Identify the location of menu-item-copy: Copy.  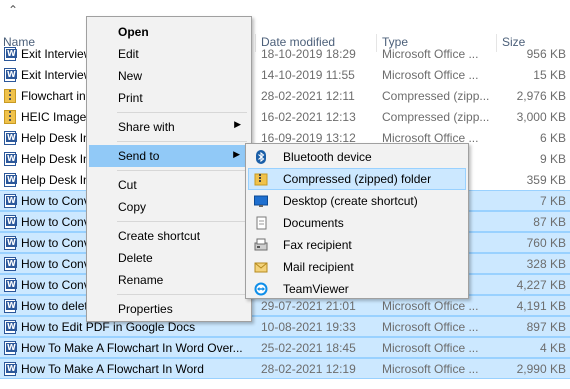
(169, 207).